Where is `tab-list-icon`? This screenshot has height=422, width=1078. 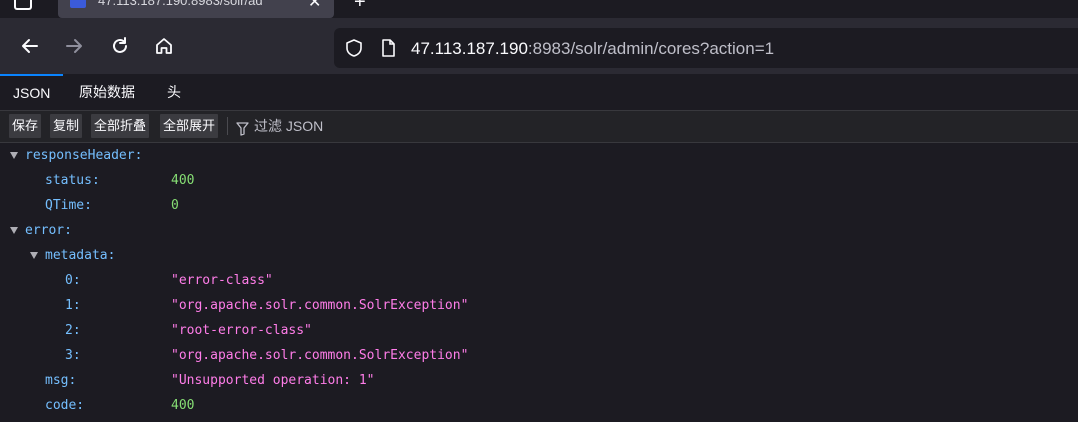
tab-list-icon is located at coordinates (23, 5).